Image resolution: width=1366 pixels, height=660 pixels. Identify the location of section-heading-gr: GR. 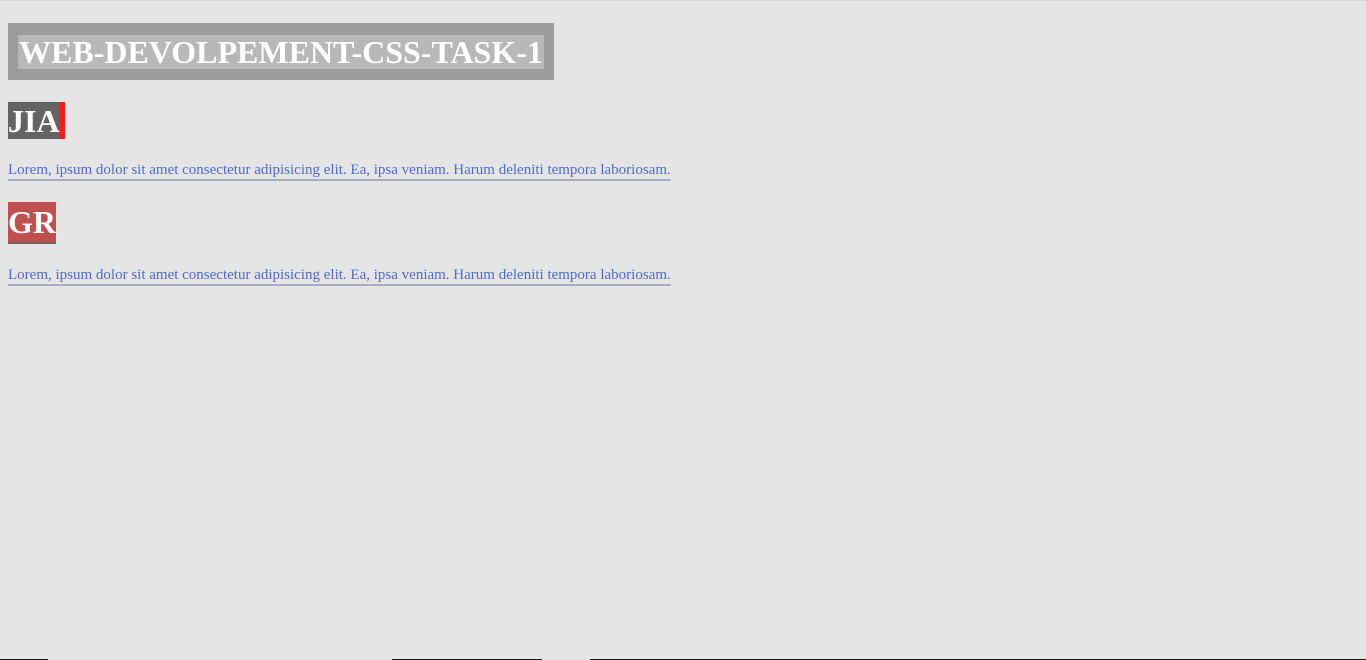
(32, 223).